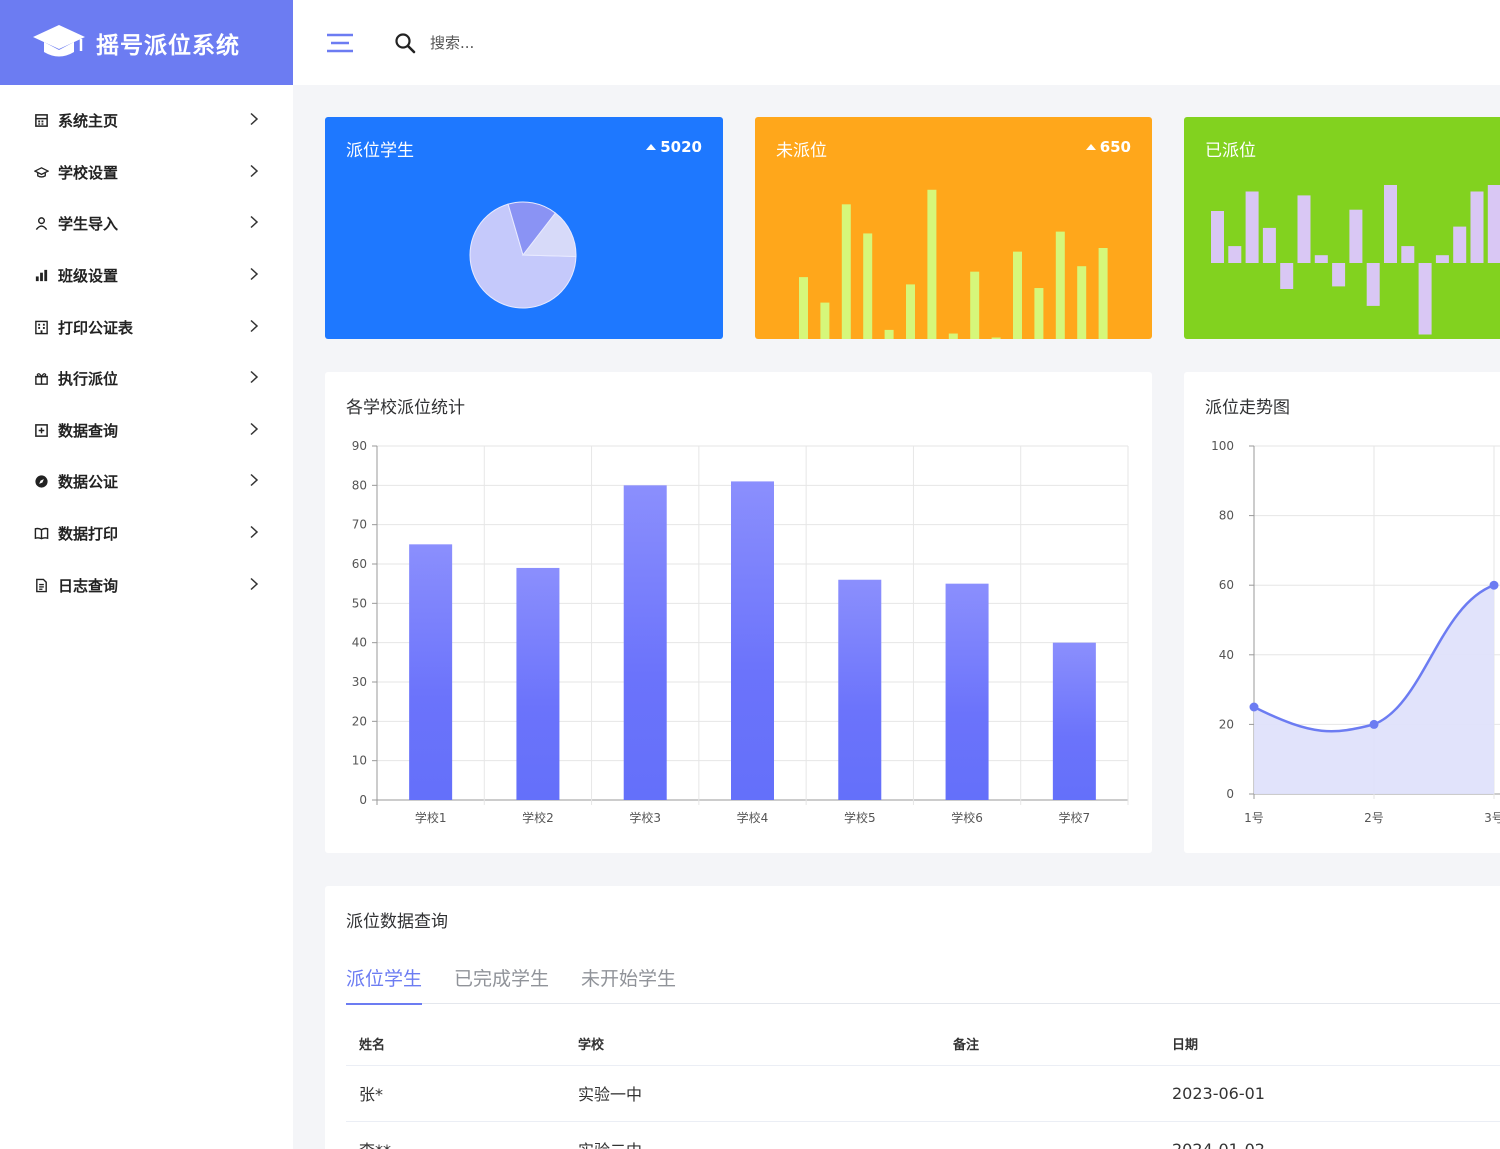  Describe the element at coordinates (628, 984) in the screenshot. I see `tab-not-started-students: 未开始学生` at that location.